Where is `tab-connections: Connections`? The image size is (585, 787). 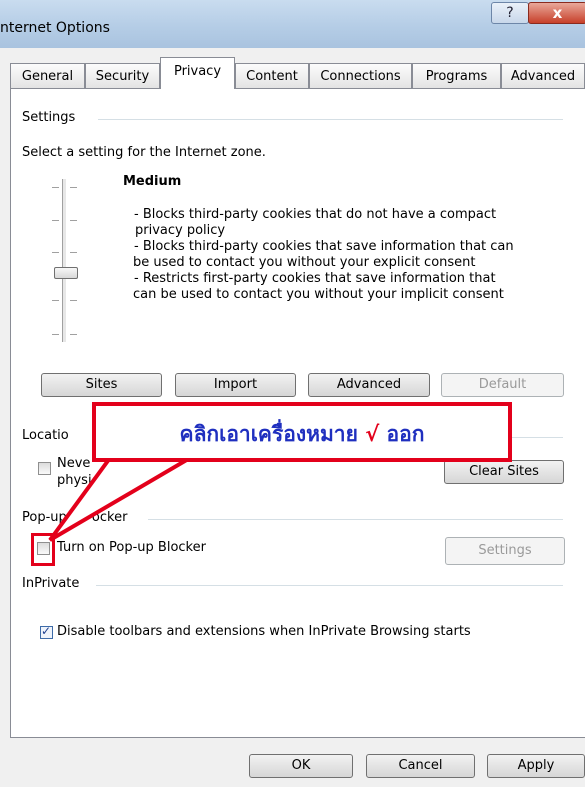
tab-connections: Connections is located at coordinates (360, 75).